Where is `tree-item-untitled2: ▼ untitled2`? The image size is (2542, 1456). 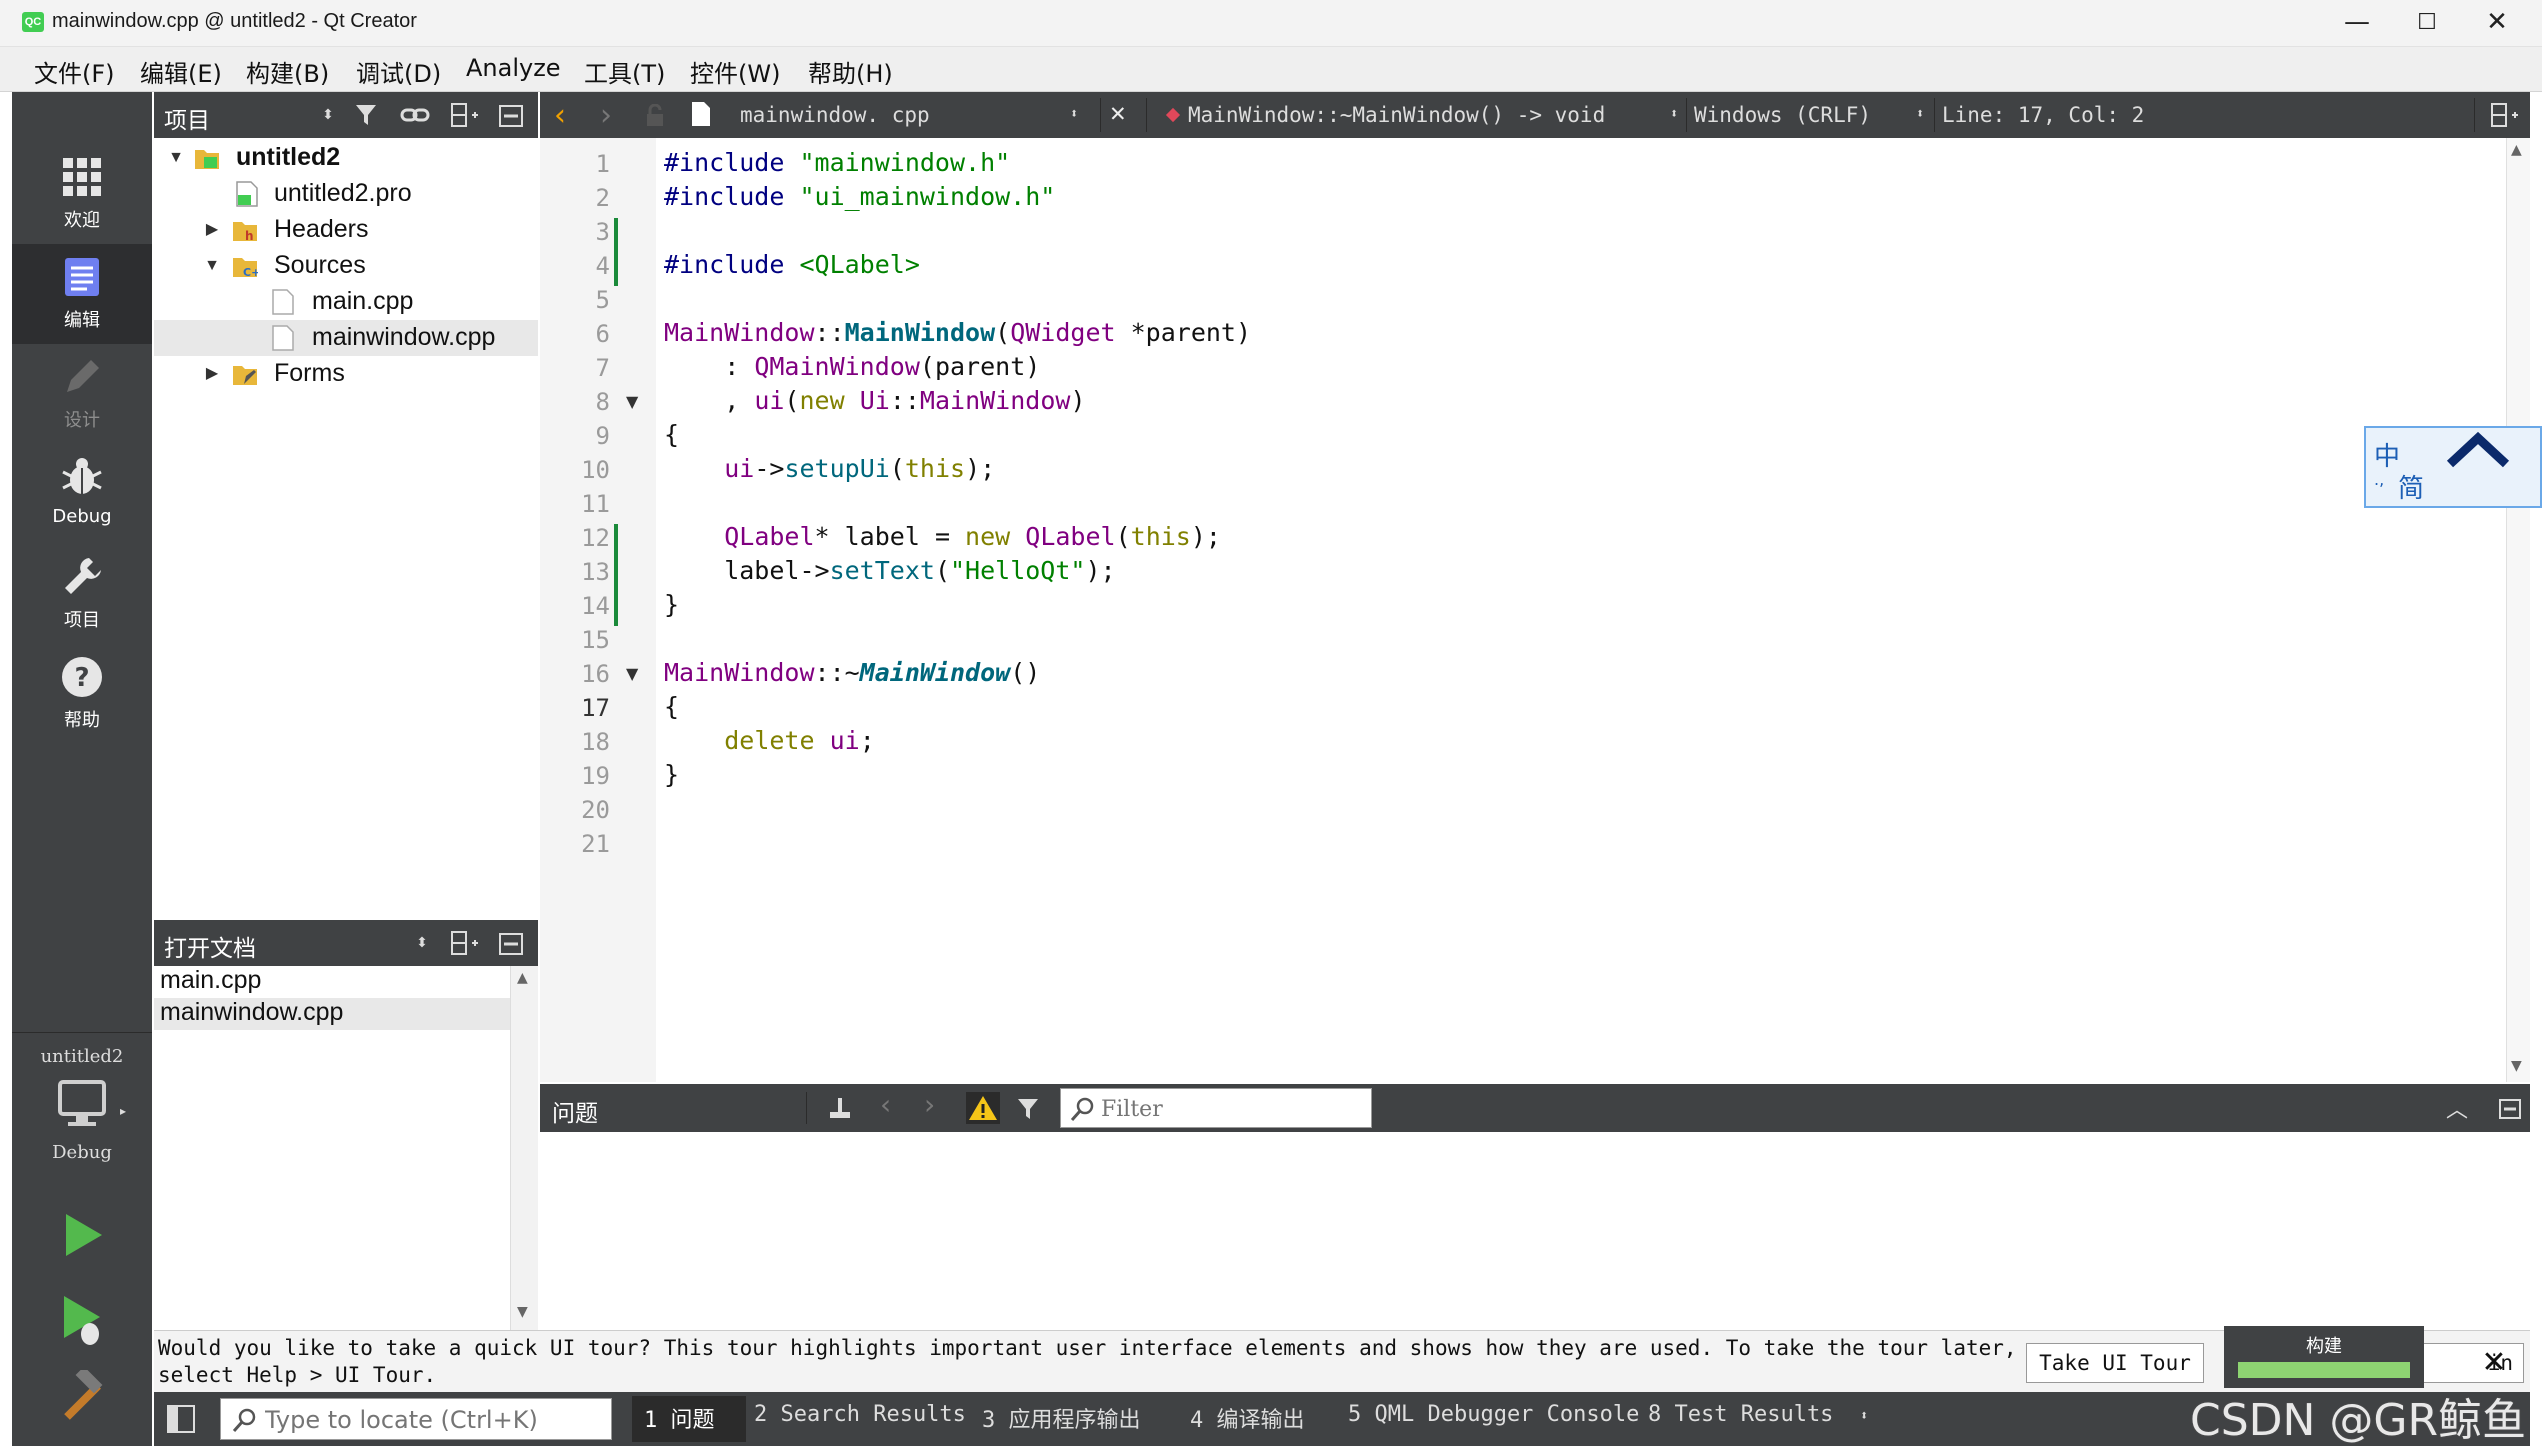
tree-item-untitled2: ▼ untitled2 is located at coordinates (346, 158).